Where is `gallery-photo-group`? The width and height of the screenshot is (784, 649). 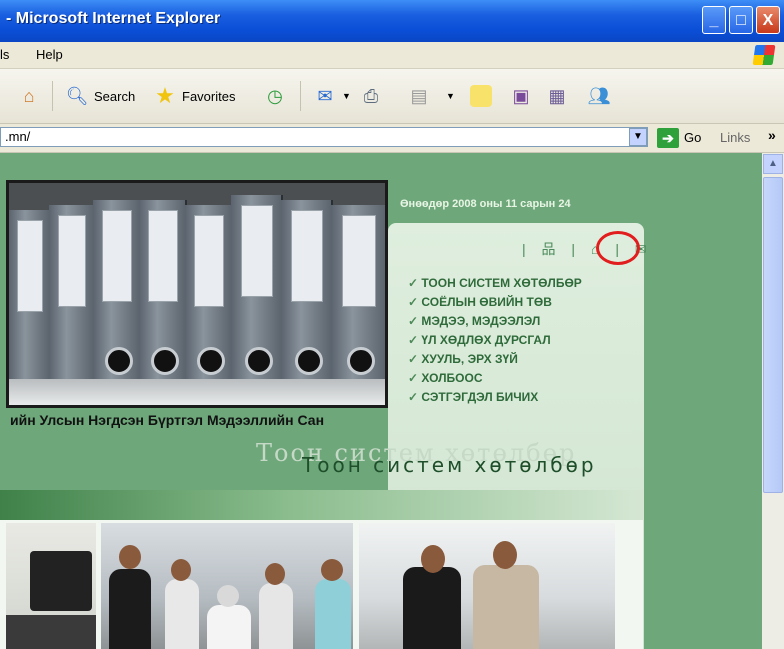
gallery-photo-group is located at coordinates (227, 586).